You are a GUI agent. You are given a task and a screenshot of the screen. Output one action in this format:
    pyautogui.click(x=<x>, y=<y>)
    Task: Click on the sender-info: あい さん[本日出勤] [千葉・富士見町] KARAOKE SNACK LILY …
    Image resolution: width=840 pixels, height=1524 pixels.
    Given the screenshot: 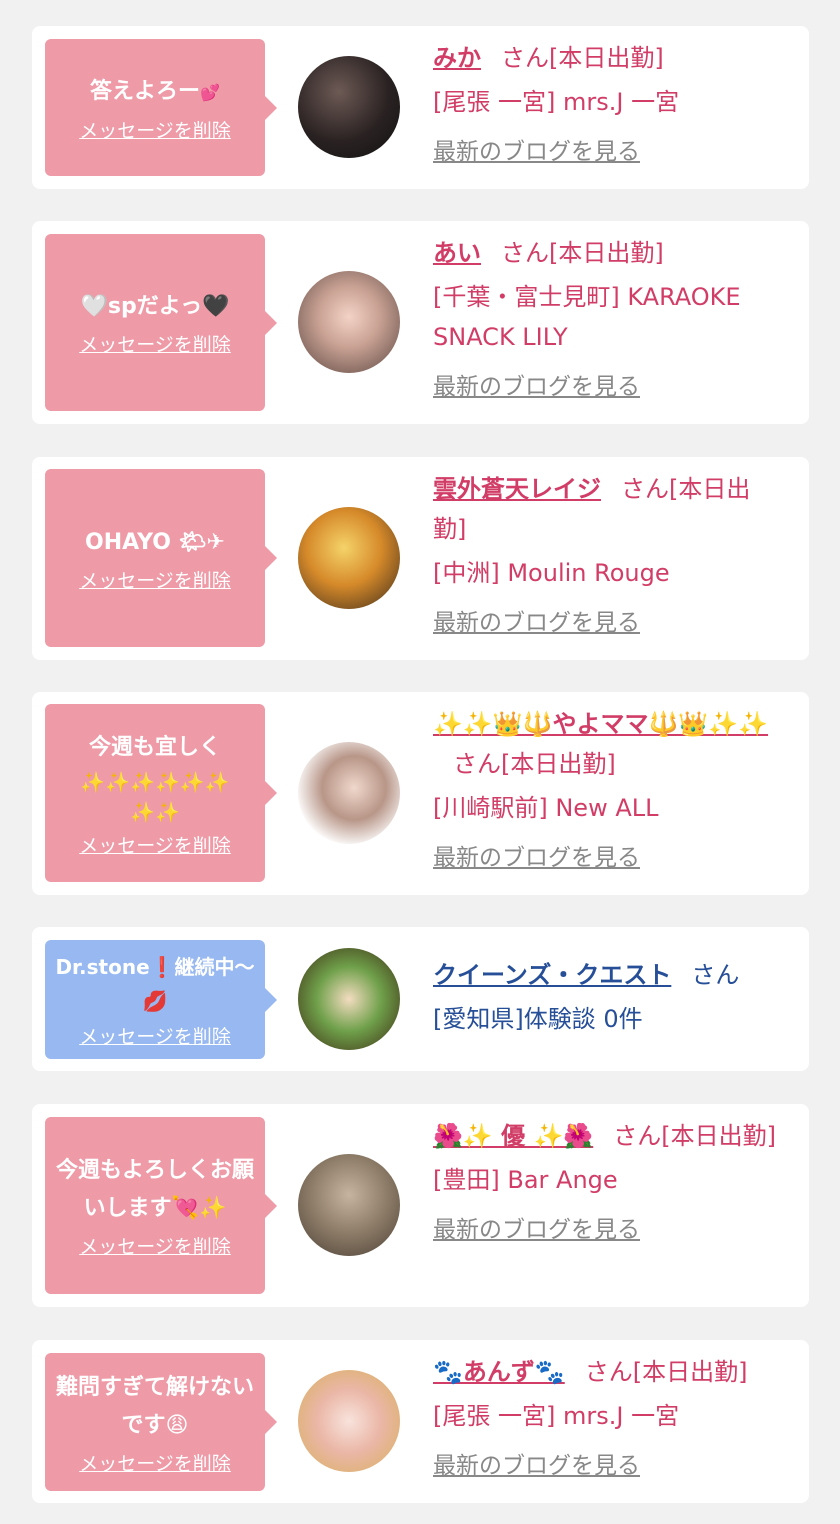 What is the action you would take?
    pyautogui.click(x=608, y=320)
    